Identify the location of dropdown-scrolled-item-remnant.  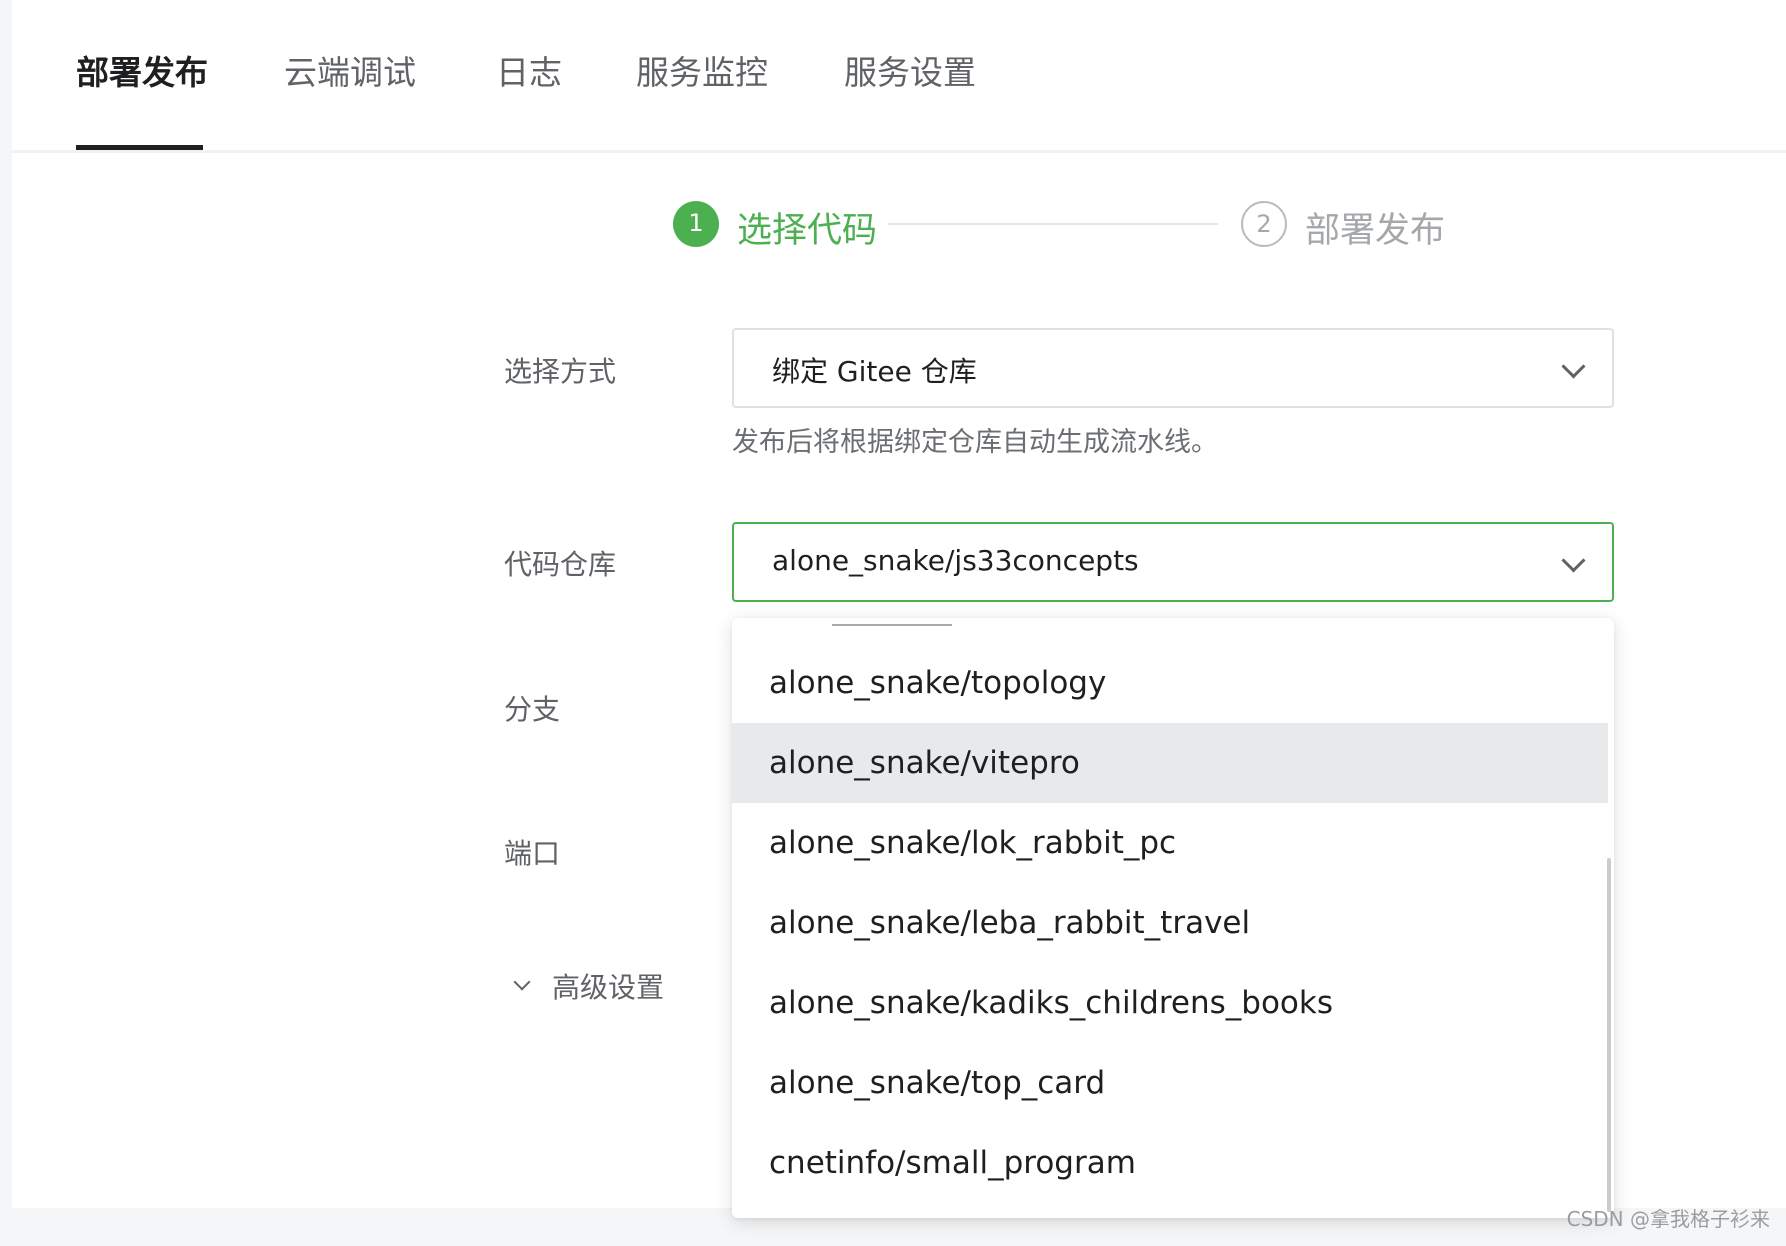
(892, 622).